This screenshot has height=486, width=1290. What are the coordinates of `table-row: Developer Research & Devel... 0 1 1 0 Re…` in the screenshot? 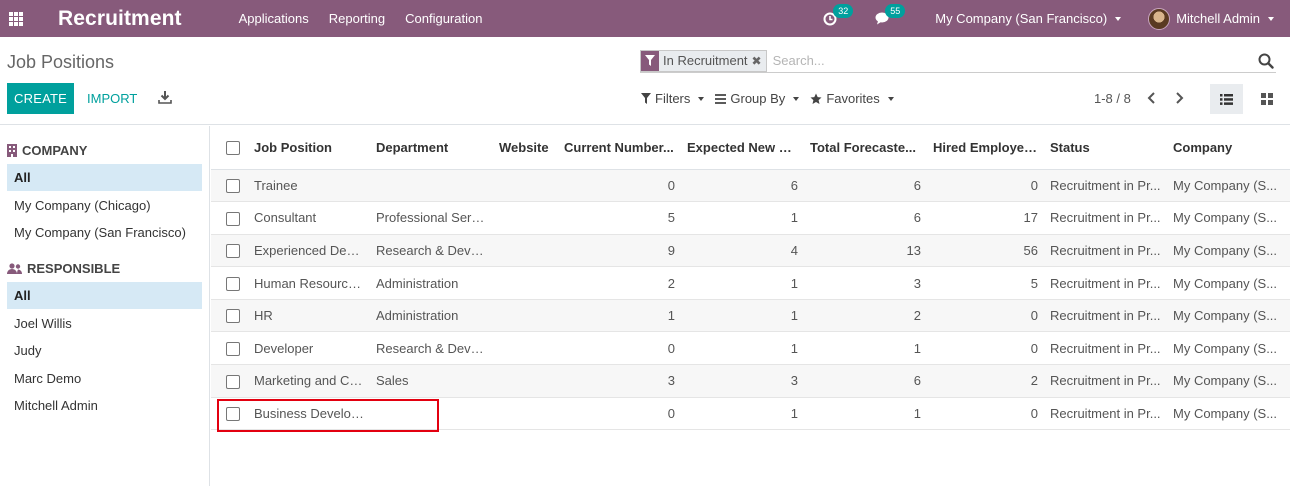 It's located at (750, 348).